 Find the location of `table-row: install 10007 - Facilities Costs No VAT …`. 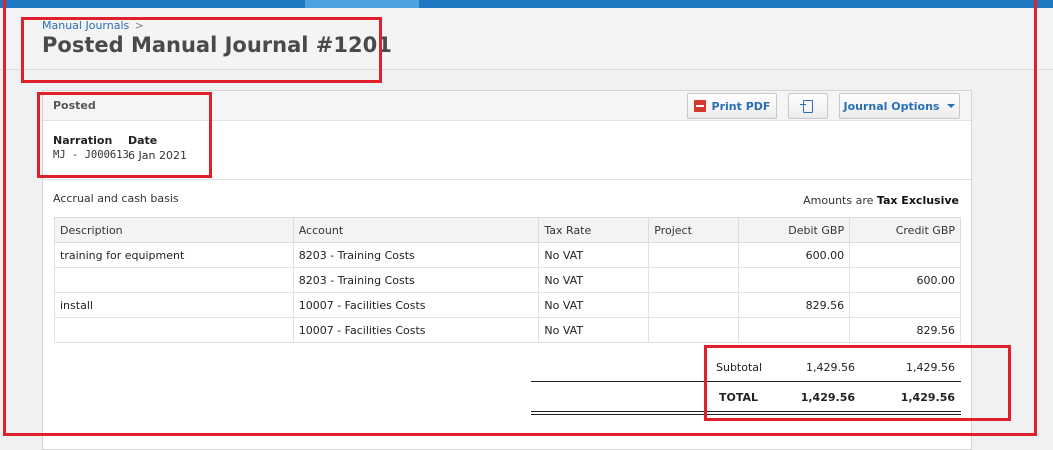

table-row: install 10007 - Facilities Costs No VAT … is located at coordinates (507, 305).